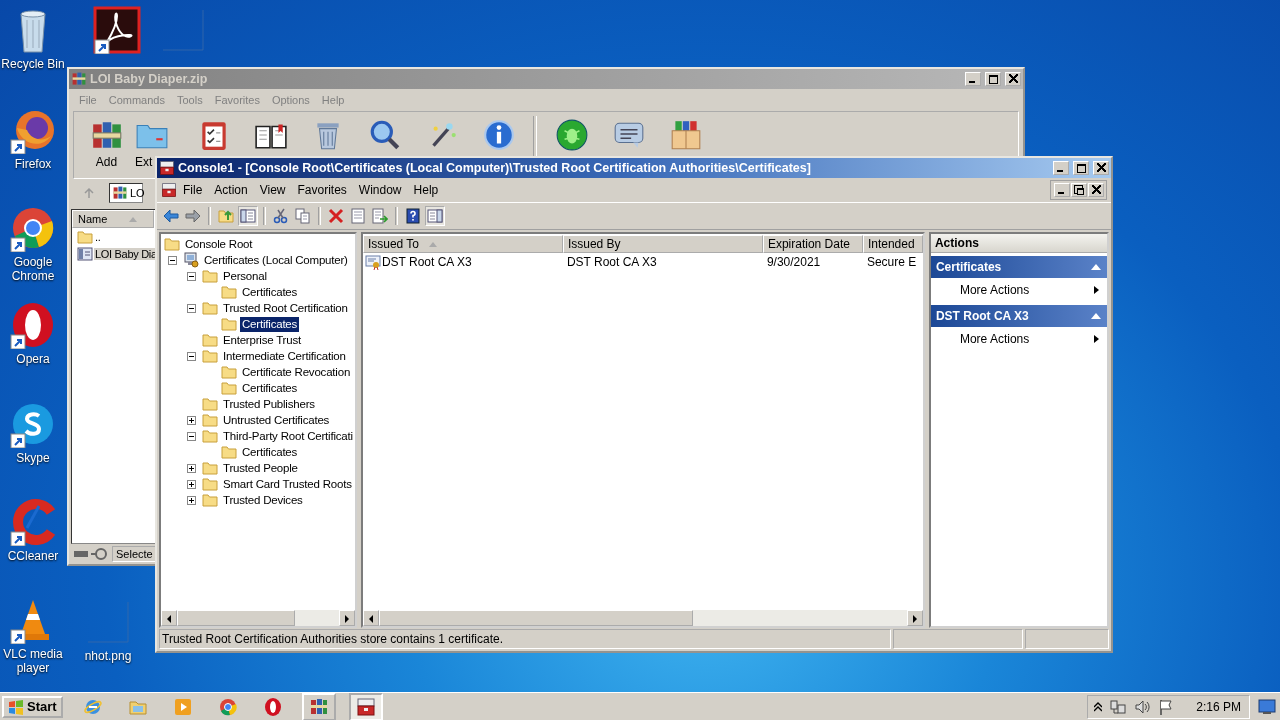  Describe the element at coordinates (285, 308) in the screenshot. I see `tree-item: Trusted Root Certification` at that location.